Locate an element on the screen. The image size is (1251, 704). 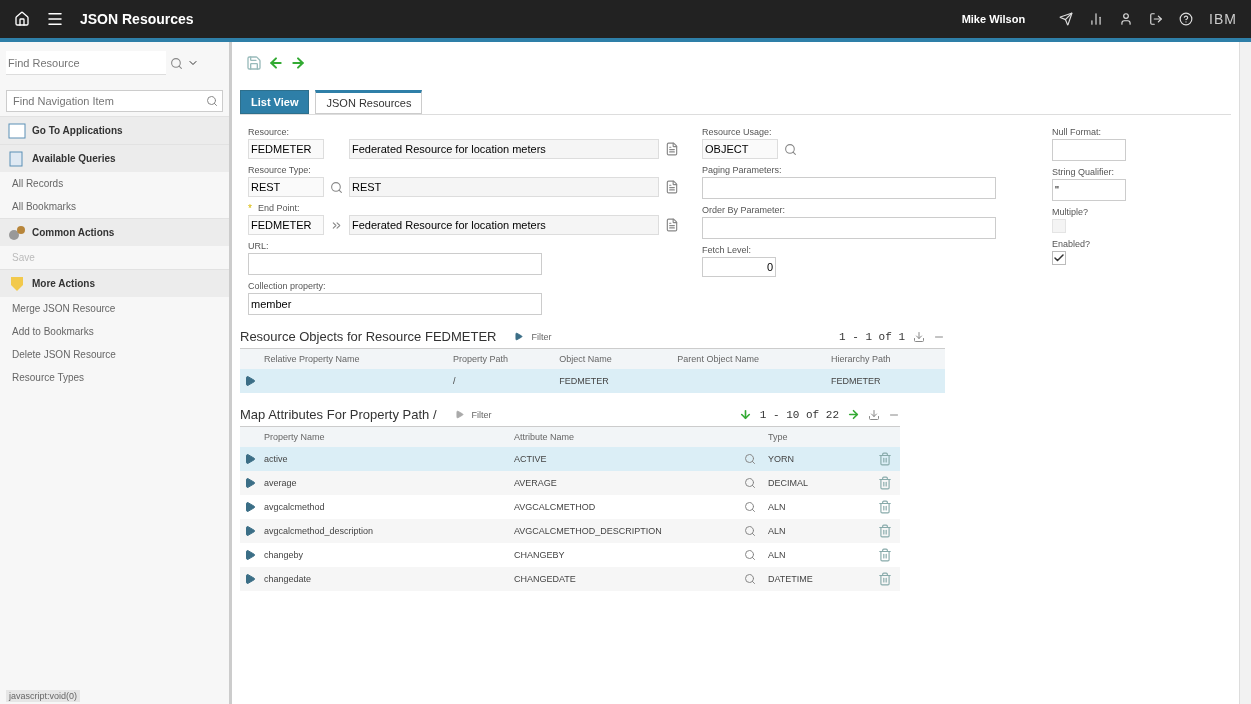
logout-icon is located at coordinates (1156, 19).